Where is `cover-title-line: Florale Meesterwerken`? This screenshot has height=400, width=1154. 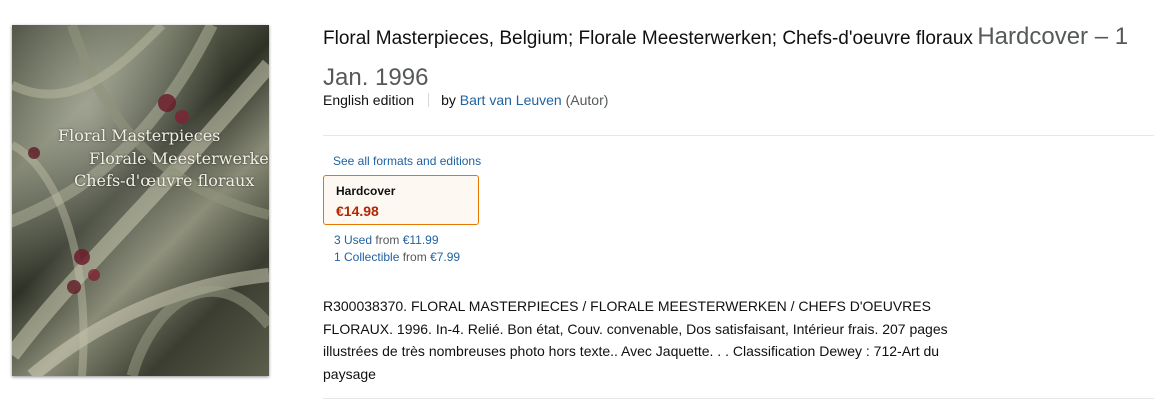 cover-title-line: Florale Meesterwerken is located at coordinates (179, 158).